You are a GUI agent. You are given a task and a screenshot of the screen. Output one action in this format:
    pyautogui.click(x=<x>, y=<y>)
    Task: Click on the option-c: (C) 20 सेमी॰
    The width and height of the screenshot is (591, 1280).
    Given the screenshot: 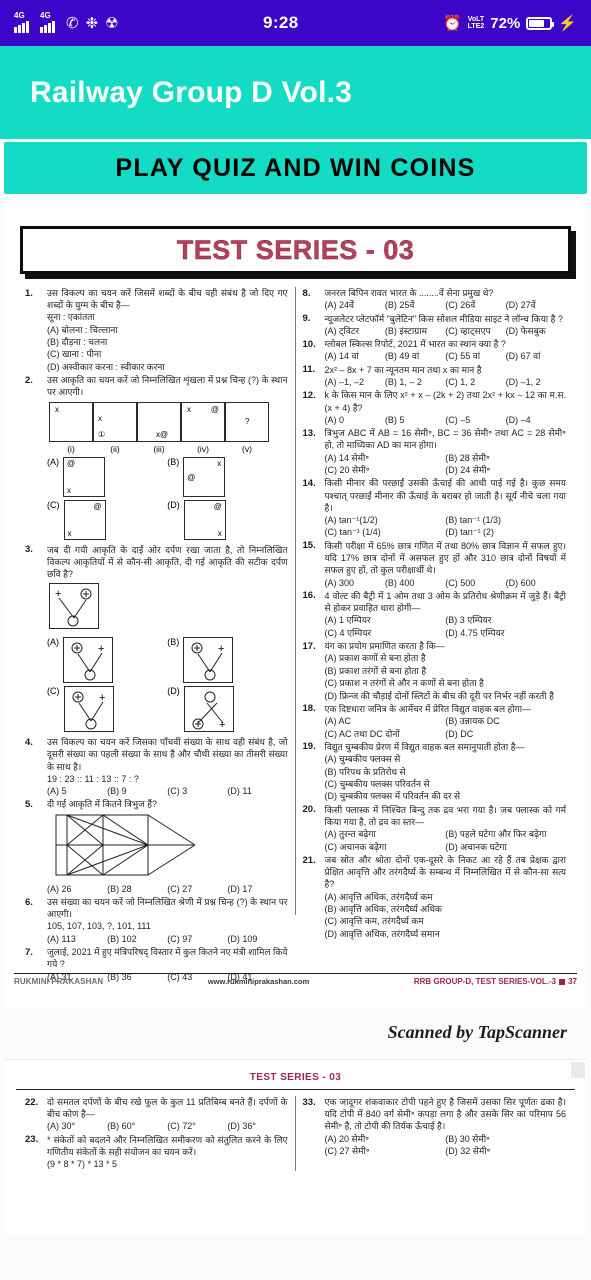 What is the action you would take?
    pyautogui.click(x=385, y=470)
    